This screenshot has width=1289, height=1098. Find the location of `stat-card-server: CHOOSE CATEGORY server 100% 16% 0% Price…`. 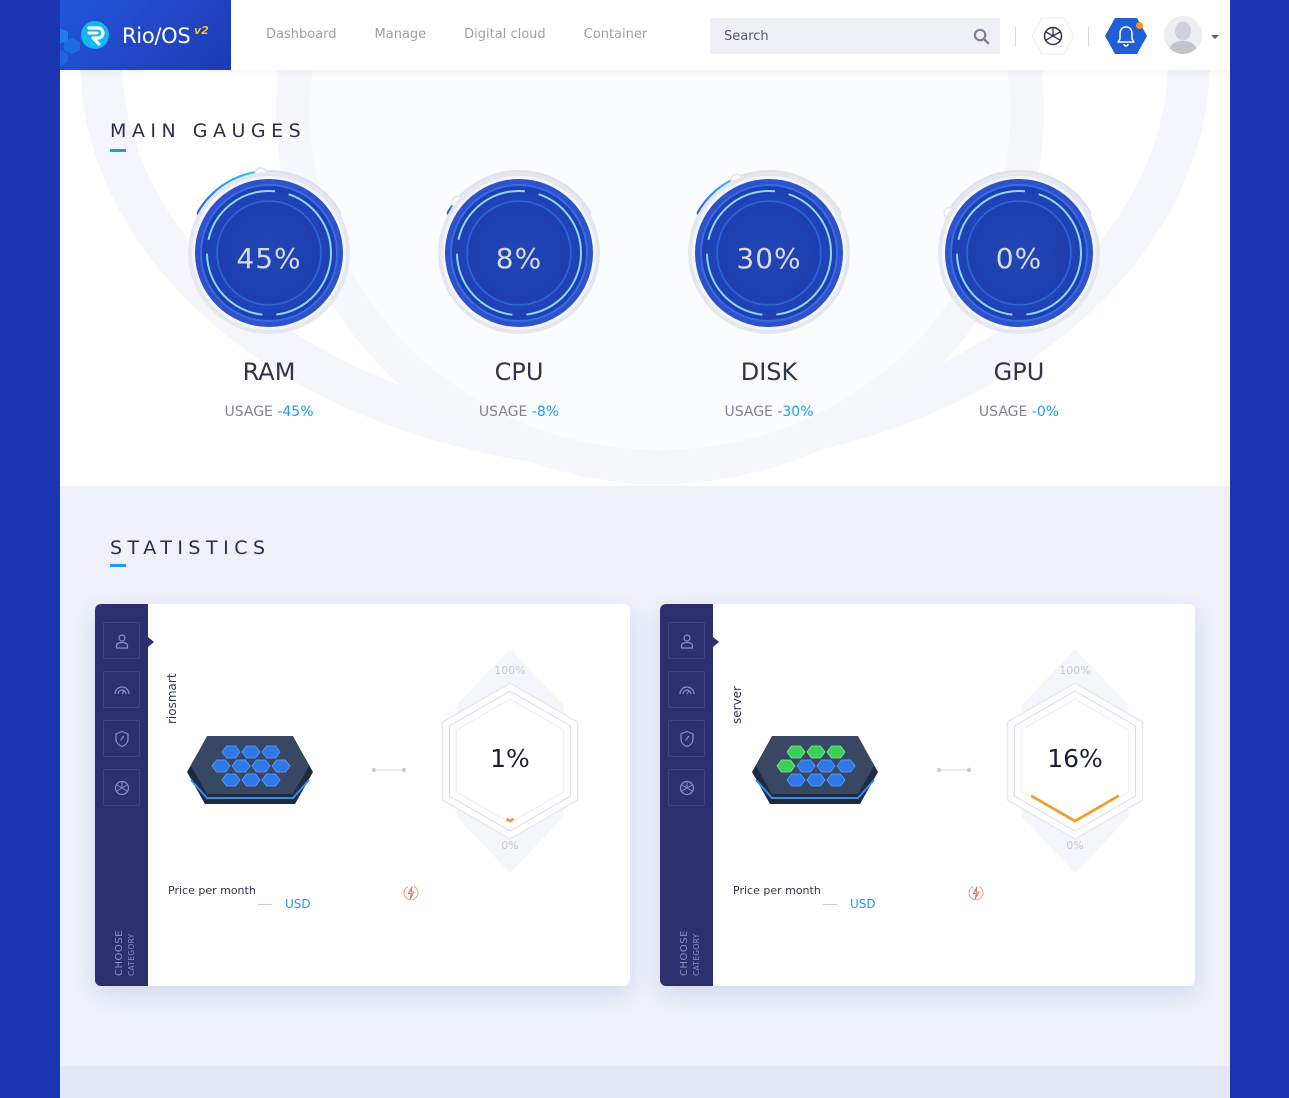

stat-card-server: CHOOSE CATEGORY server 100% 16% 0% Price… is located at coordinates (927, 795).